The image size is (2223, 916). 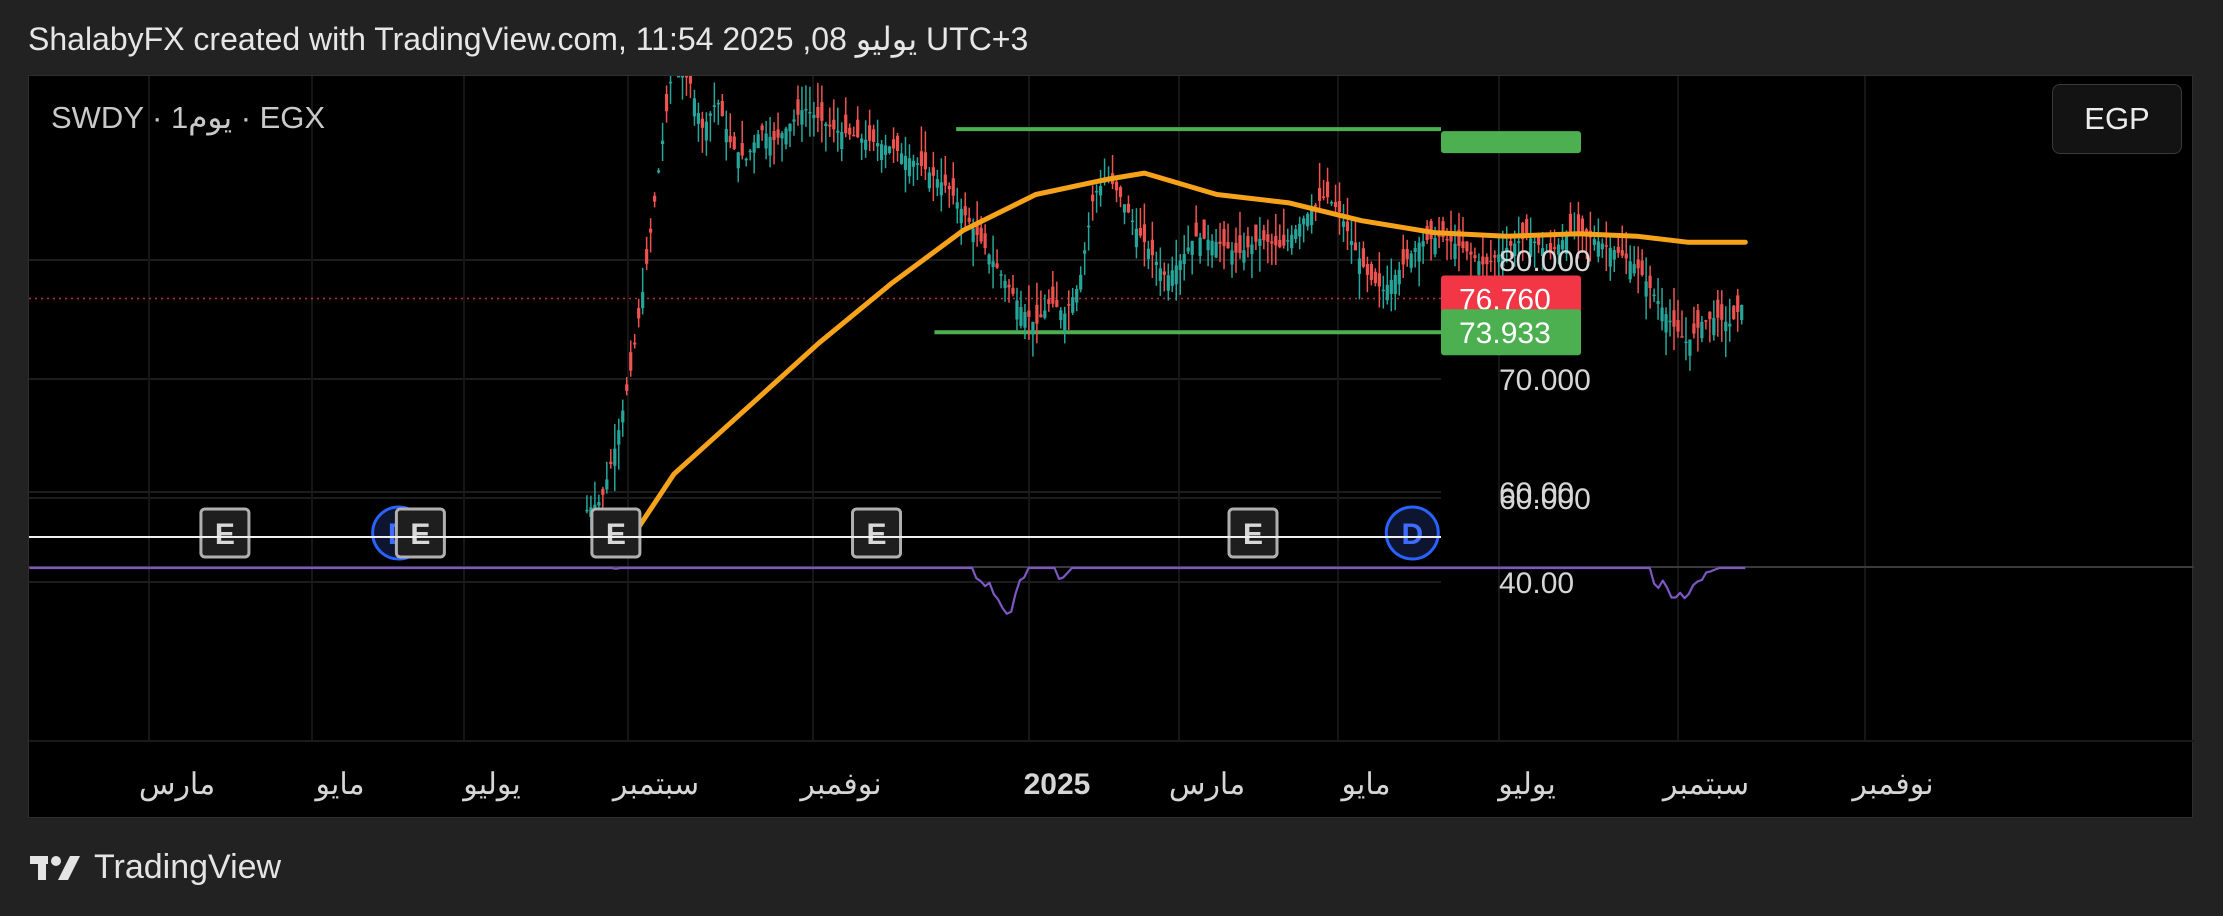 What do you see at coordinates (154, 867) in the screenshot?
I see `tradingview-brand: TradingView` at bounding box center [154, 867].